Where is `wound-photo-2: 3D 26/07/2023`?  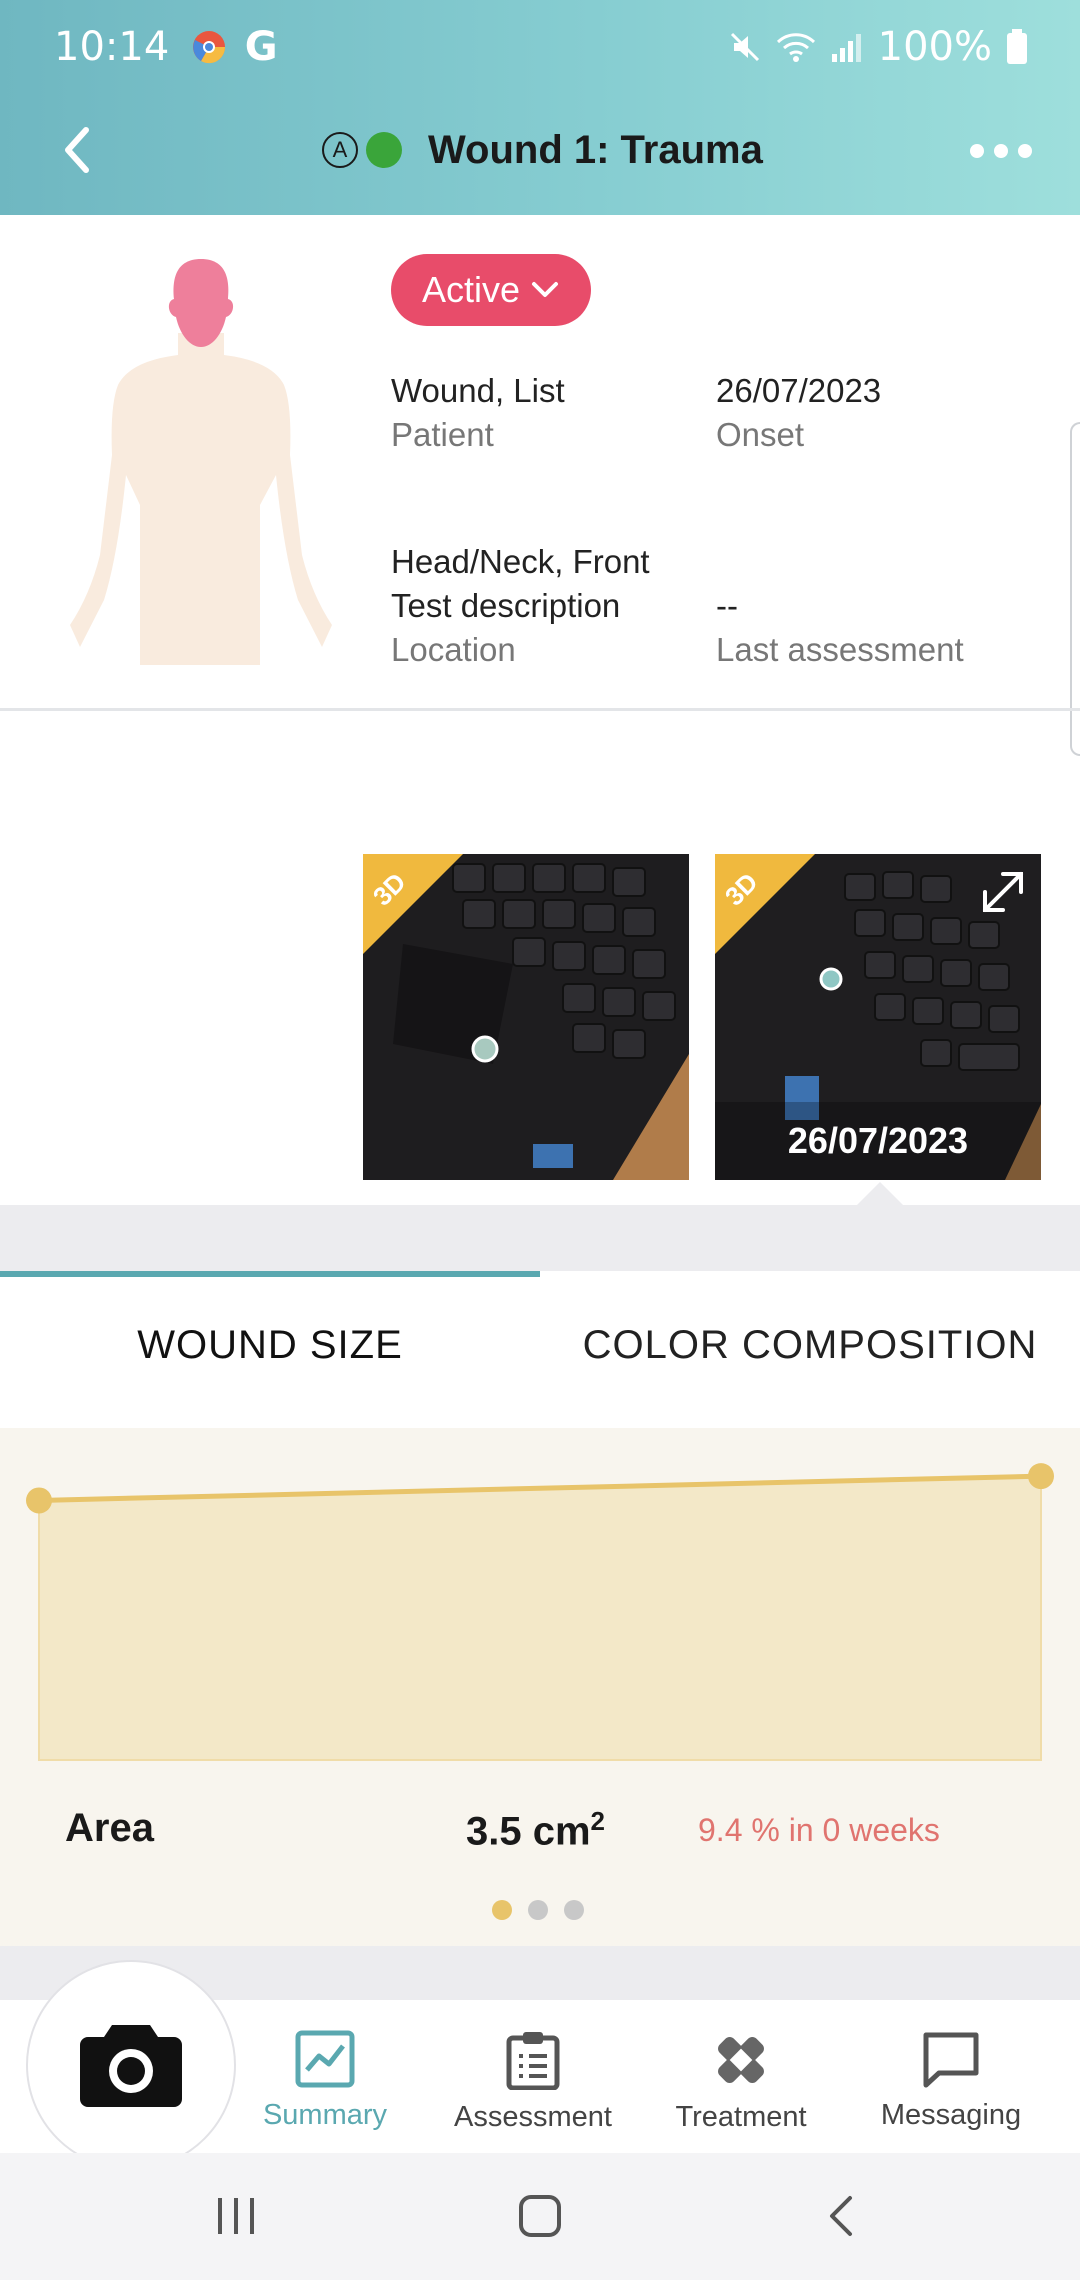
wound-photo-2: 3D 26/07/2023 is located at coordinates (878, 1017).